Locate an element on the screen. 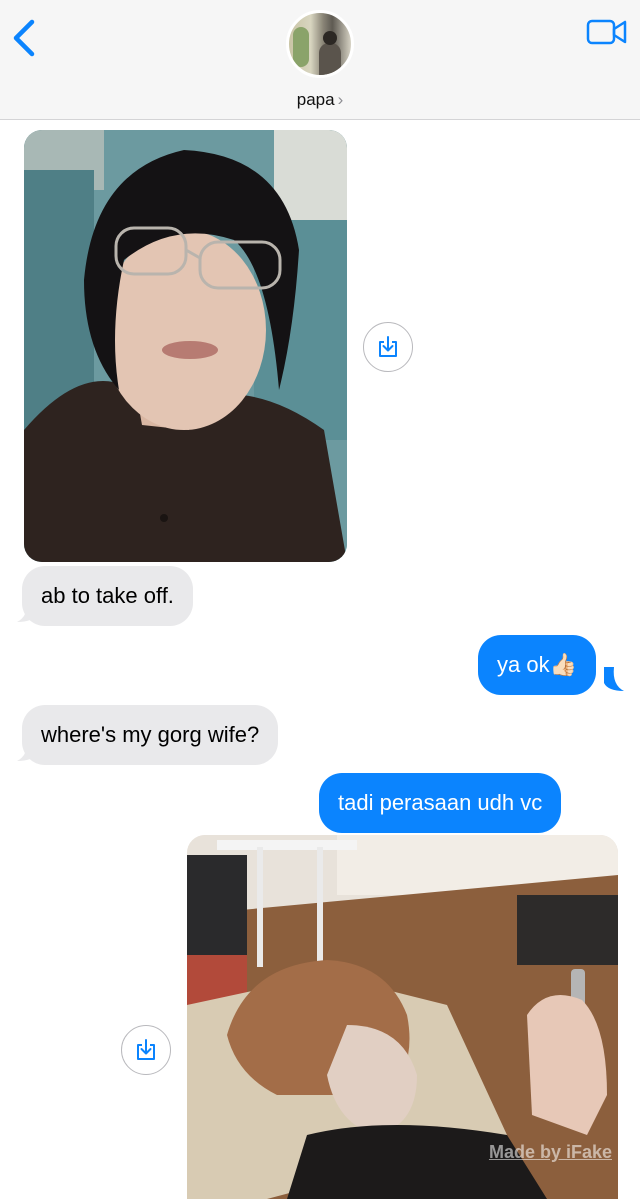  contact-avatar is located at coordinates (320, 44).